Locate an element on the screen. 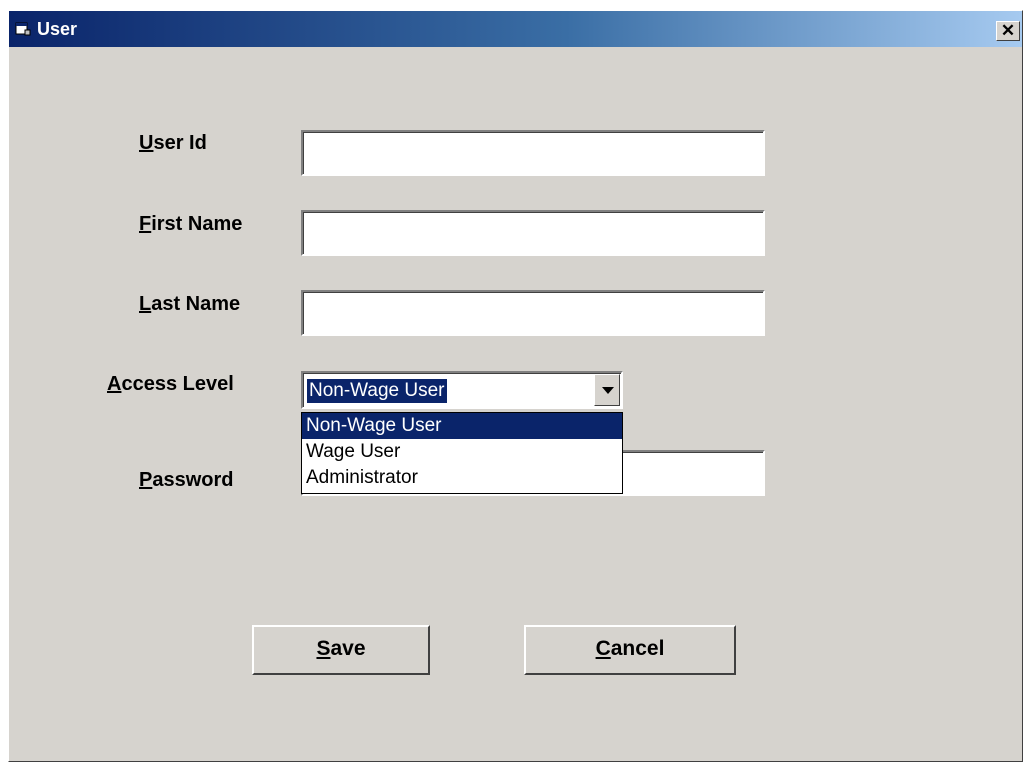 The height and width of the screenshot is (764, 1025). save-button: Save is located at coordinates (341, 650).